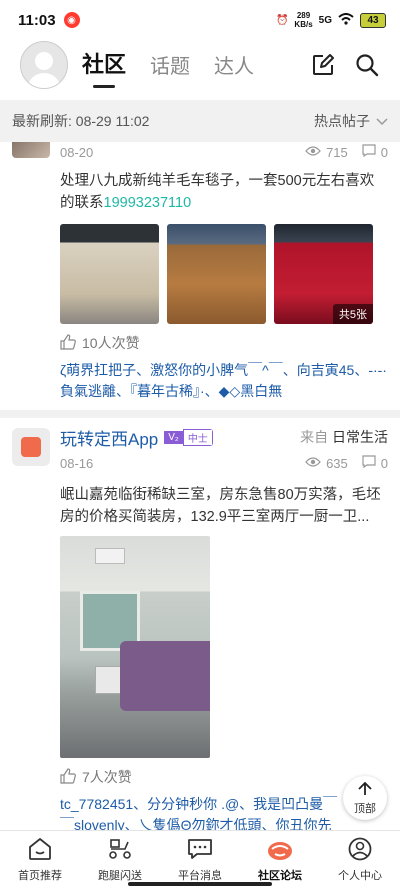  Describe the element at coordinates (323, 274) in the screenshot. I see `post-image: 共5张` at that location.